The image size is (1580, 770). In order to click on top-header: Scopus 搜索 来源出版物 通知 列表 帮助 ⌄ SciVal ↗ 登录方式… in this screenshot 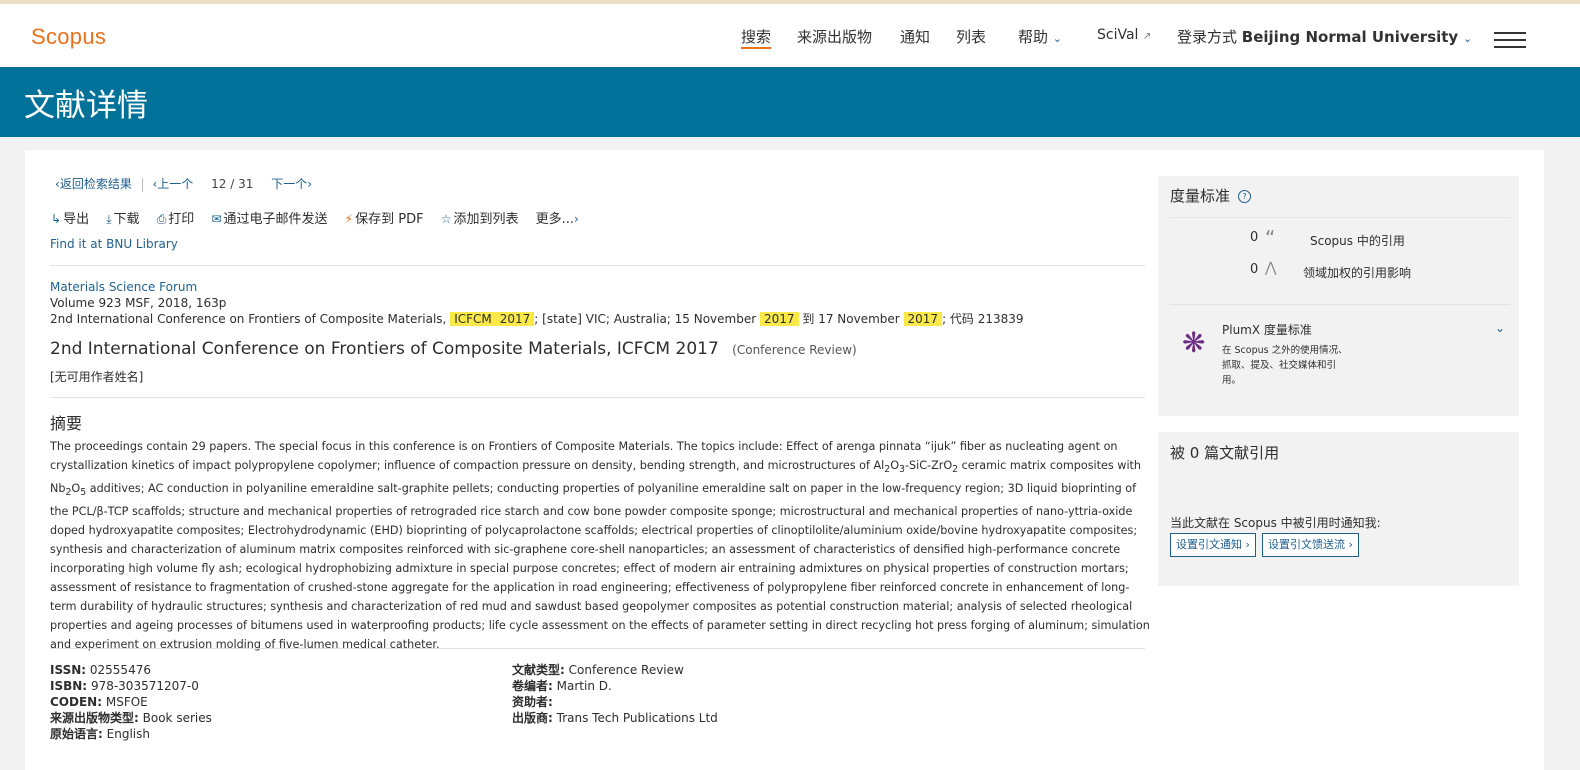, I will do `click(790, 35)`.